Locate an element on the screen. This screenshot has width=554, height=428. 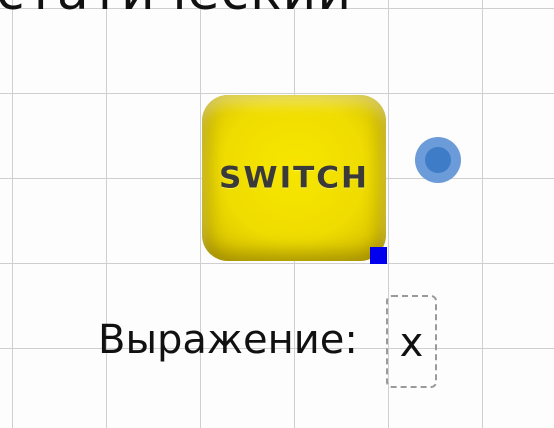
resize-handle is located at coordinates (378, 255).